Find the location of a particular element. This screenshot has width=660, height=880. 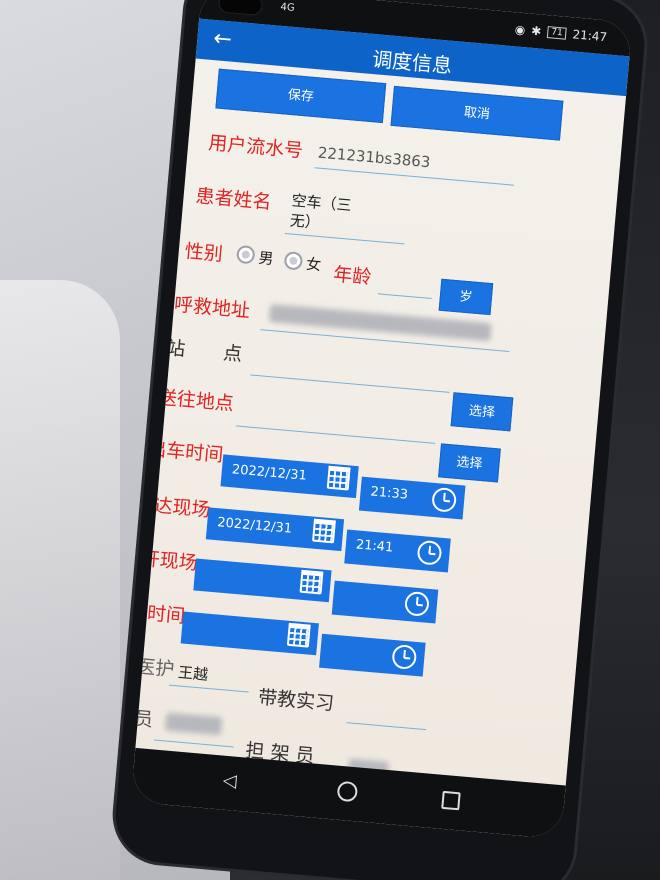

medic-value: 王越 is located at coordinates (193, 673).